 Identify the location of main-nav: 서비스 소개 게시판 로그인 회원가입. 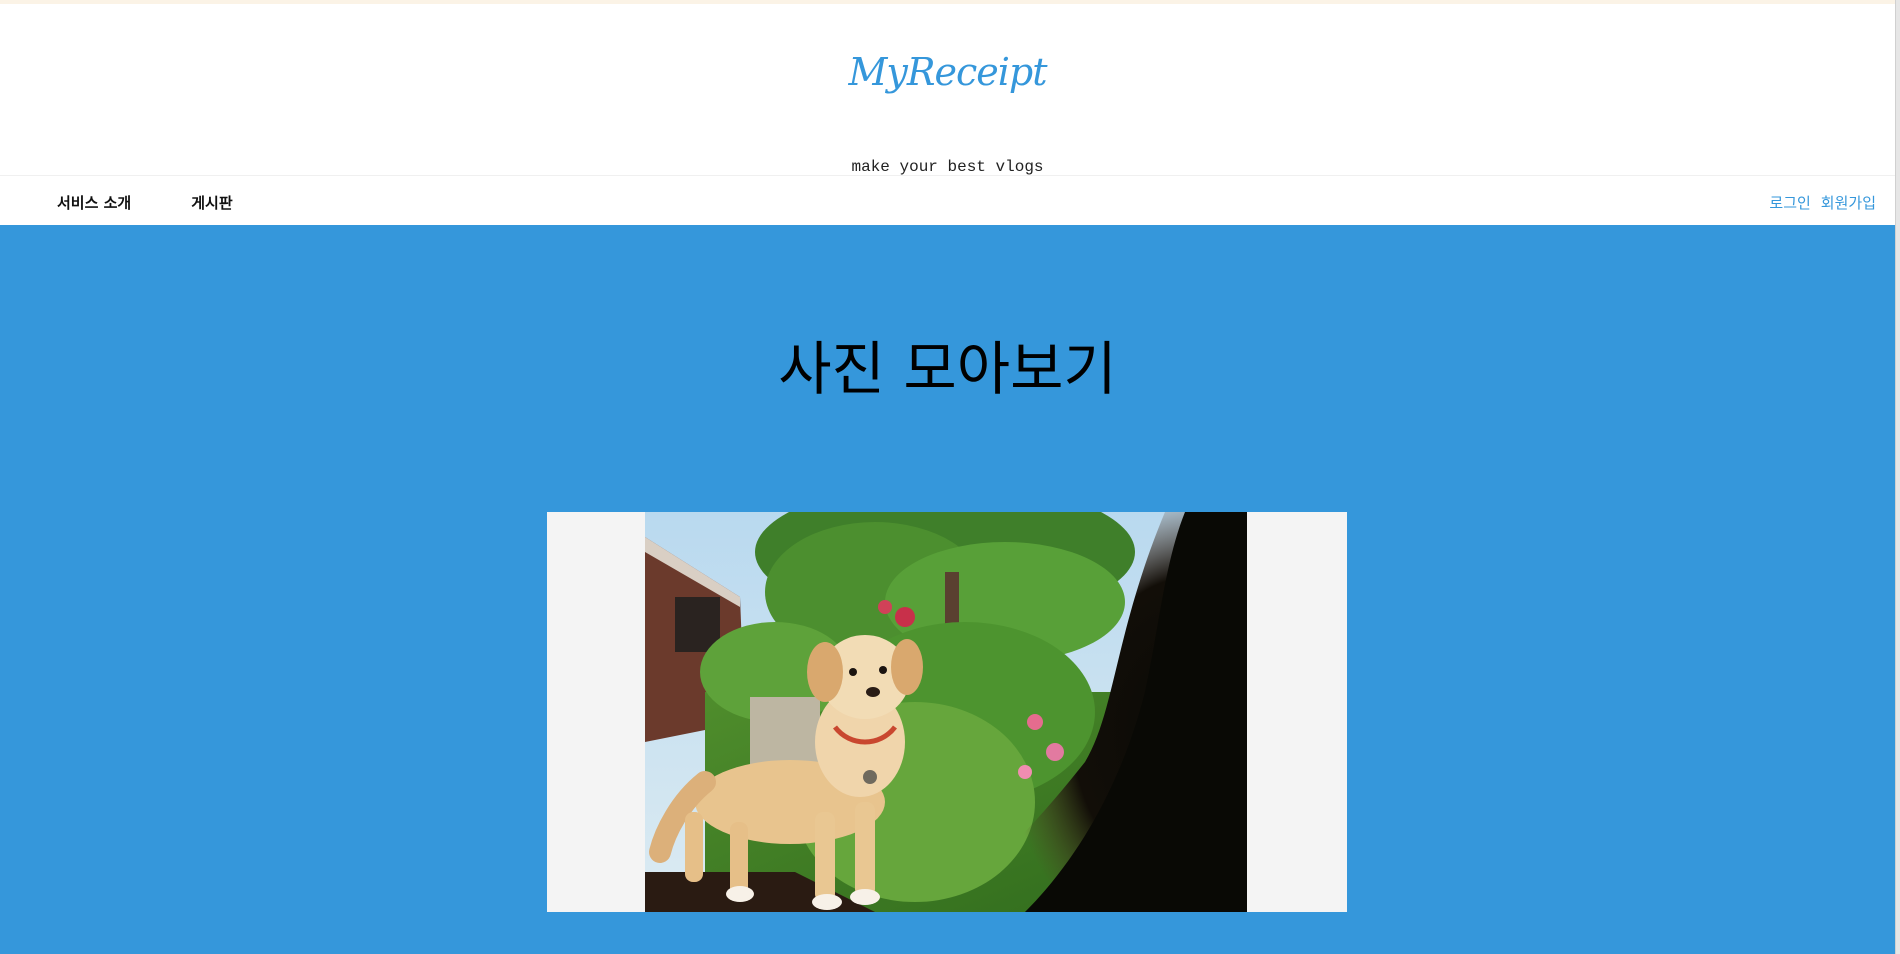
(947, 200).